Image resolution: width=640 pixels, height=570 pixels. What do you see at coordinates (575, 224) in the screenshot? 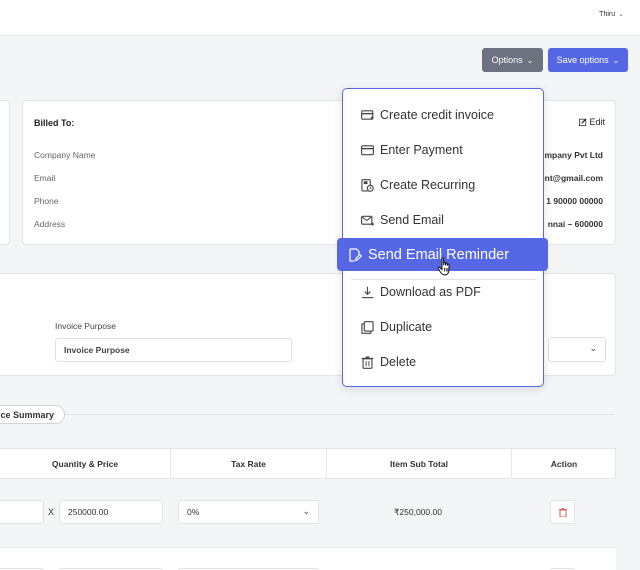
I see `address-value: nnai – 600000` at bounding box center [575, 224].